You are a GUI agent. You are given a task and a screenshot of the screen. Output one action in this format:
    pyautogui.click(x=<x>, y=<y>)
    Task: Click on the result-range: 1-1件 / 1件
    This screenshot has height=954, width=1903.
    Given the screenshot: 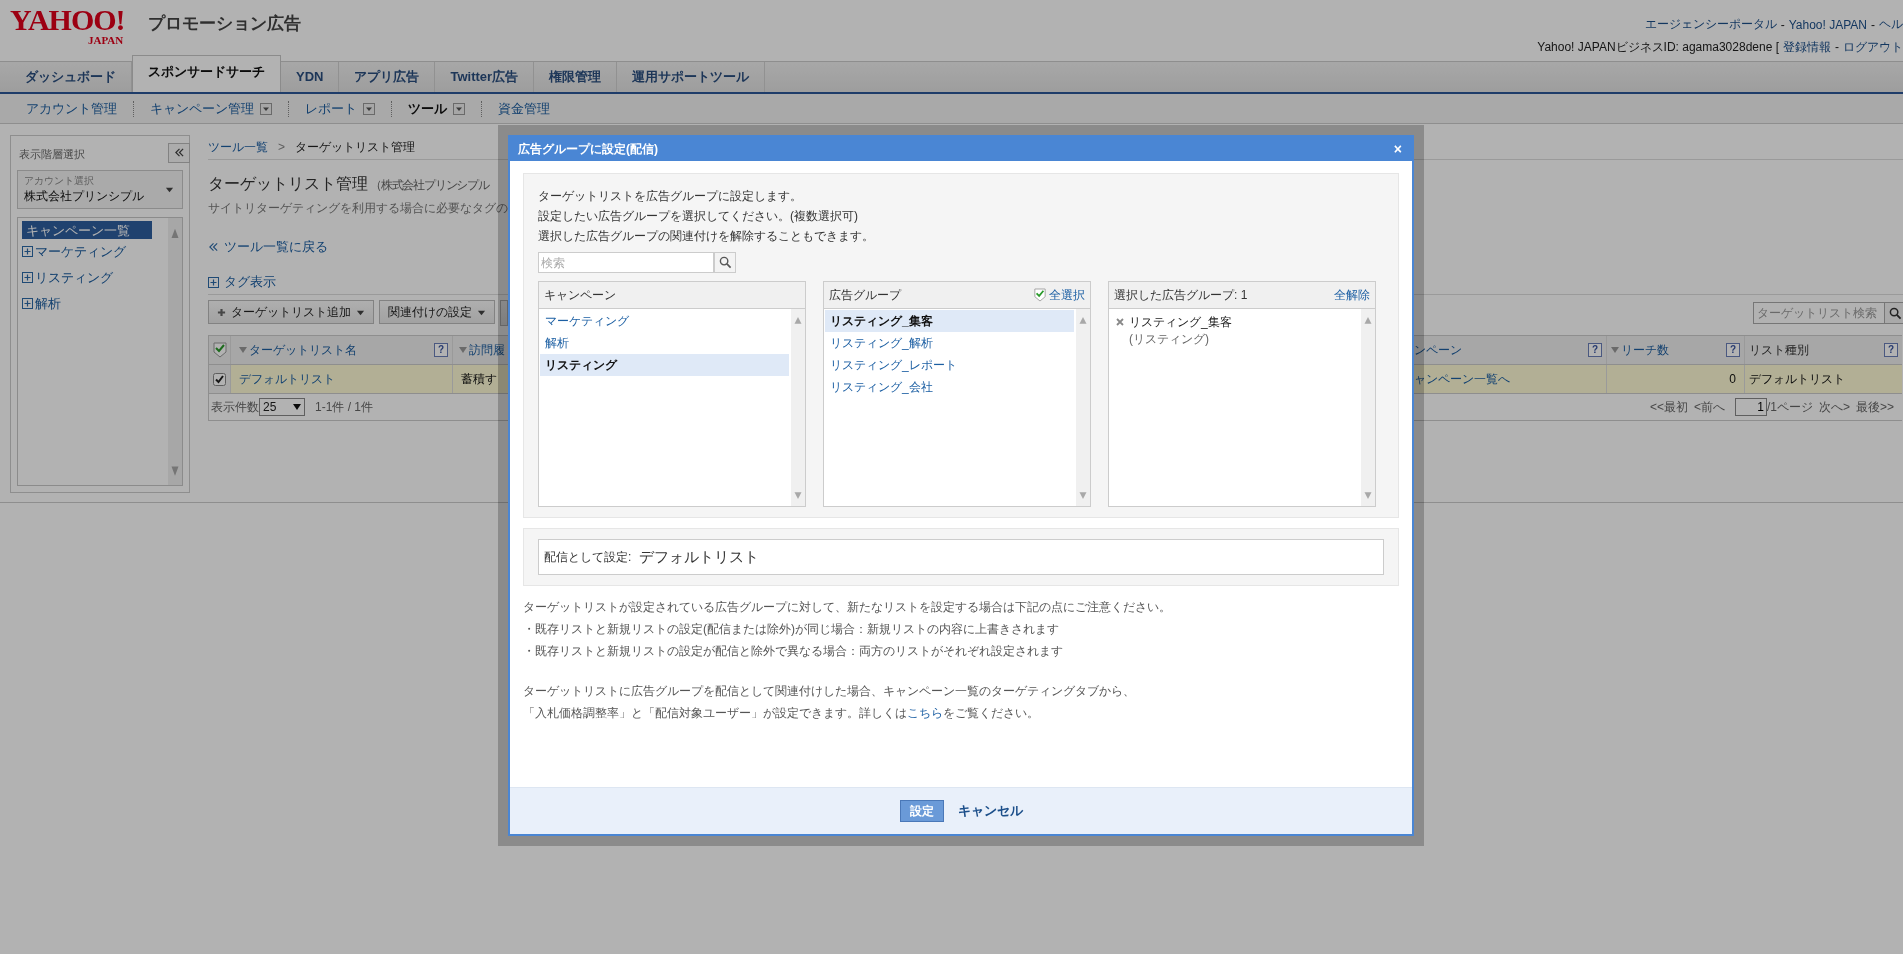 What is the action you would take?
    pyautogui.click(x=344, y=407)
    